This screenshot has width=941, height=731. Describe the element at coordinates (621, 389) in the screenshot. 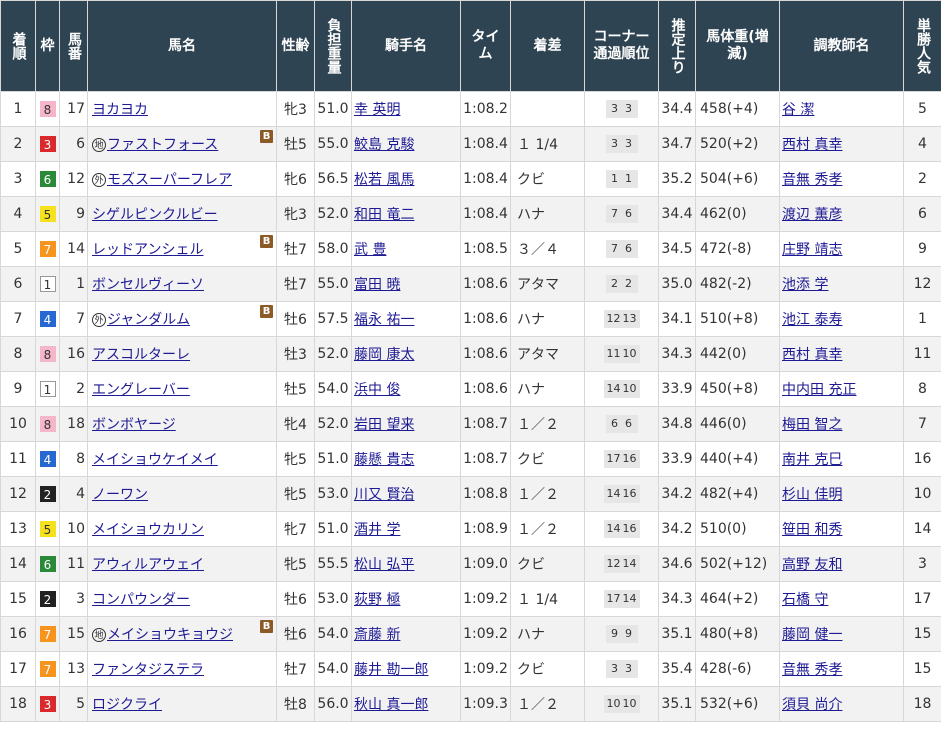

I see `corner-box: 14 10` at that location.